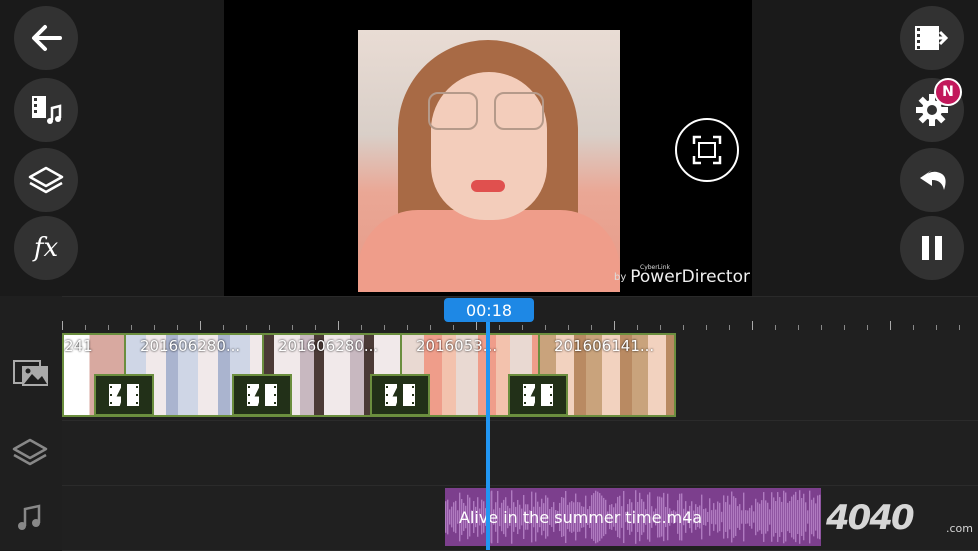 The image size is (978, 551). I want to click on produce-export-icon, so click(932, 38).